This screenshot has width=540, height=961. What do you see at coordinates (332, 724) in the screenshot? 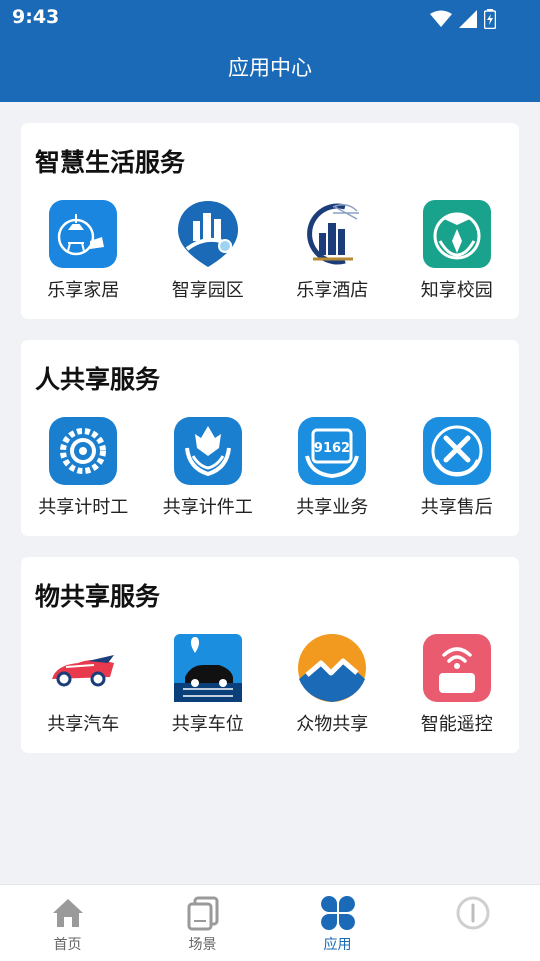
I see `app-label: 众物共享` at bounding box center [332, 724].